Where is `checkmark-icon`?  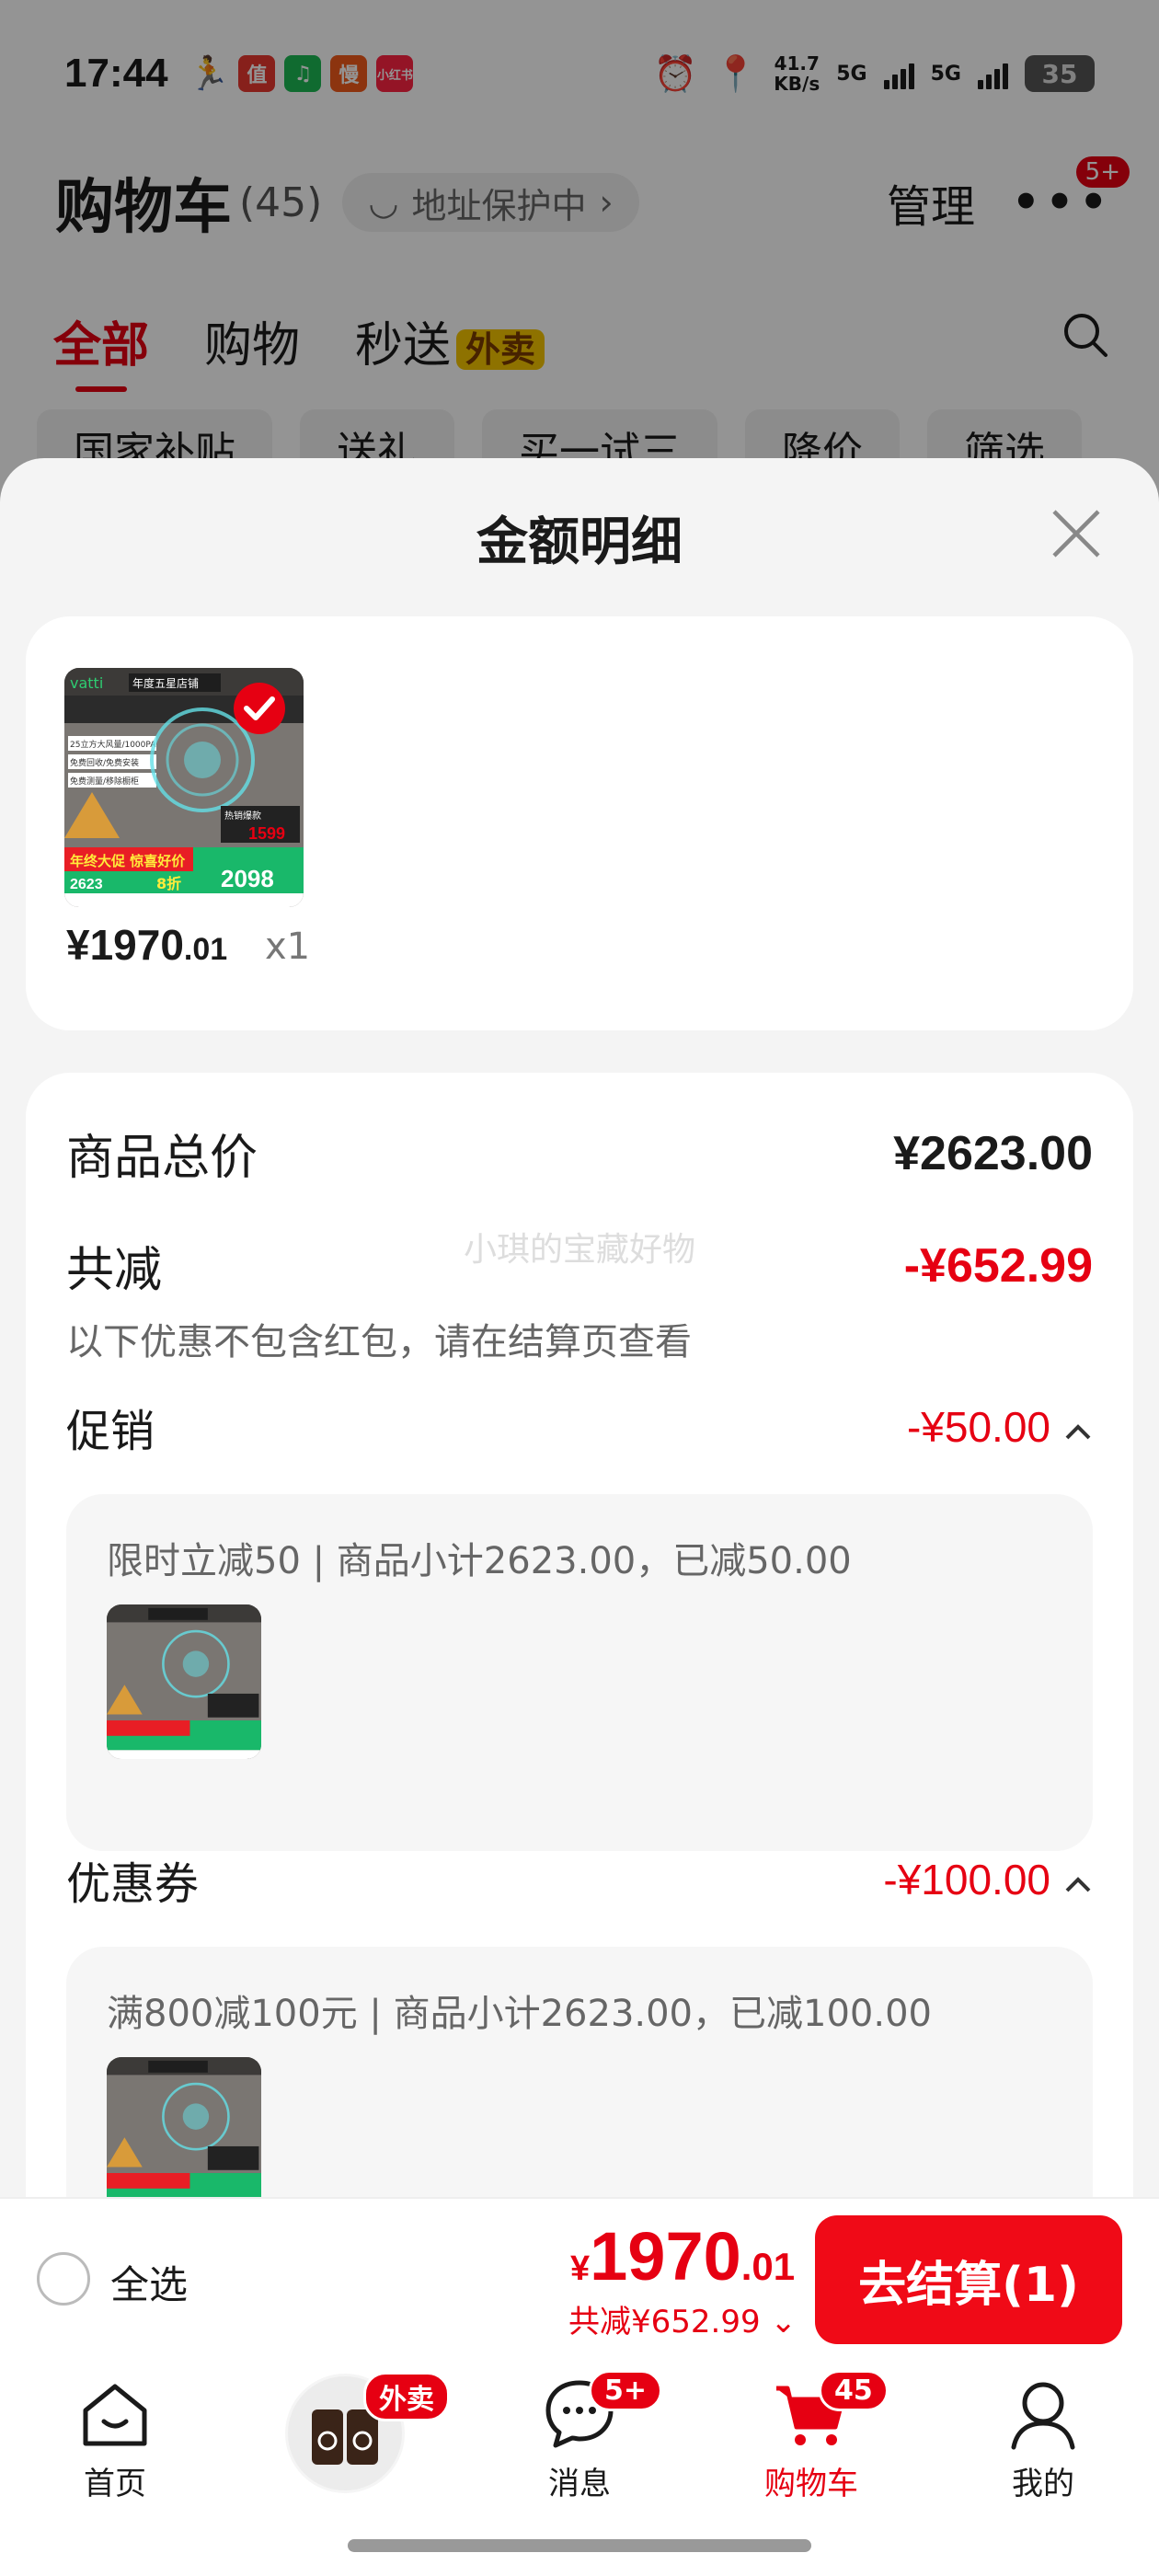 checkmark-icon is located at coordinates (259, 708).